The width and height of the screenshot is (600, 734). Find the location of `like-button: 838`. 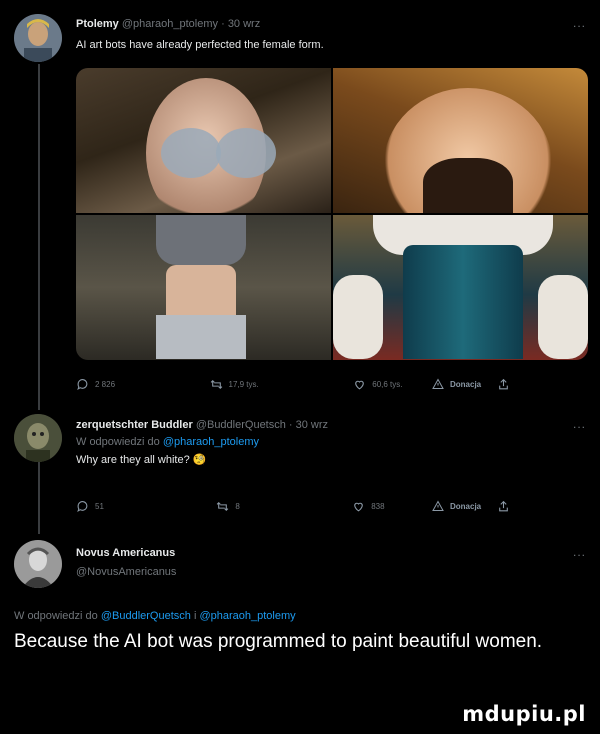

like-button: 838 is located at coordinates (368, 506).